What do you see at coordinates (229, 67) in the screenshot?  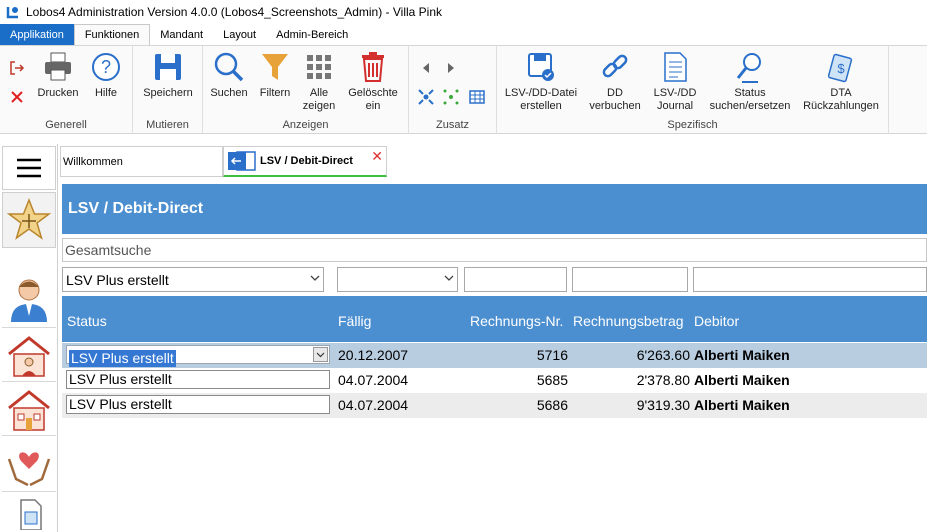 I see `search-icon` at bounding box center [229, 67].